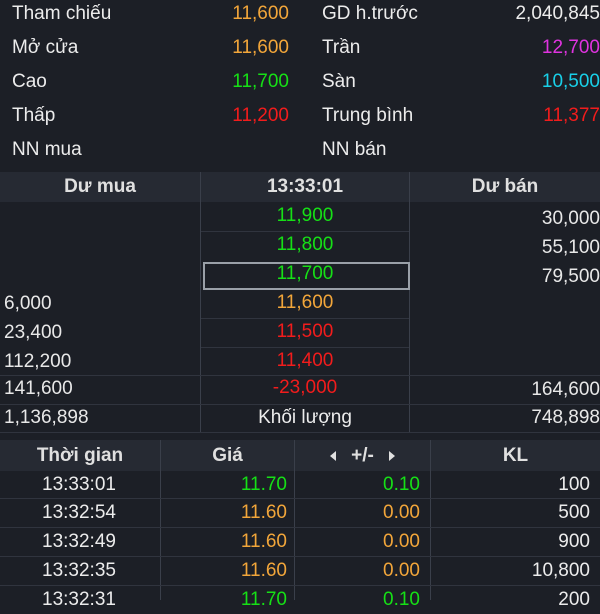 The image size is (600, 614). What do you see at coordinates (79, 484) in the screenshot?
I see `trade-time: 13:33:01` at bounding box center [79, 484].